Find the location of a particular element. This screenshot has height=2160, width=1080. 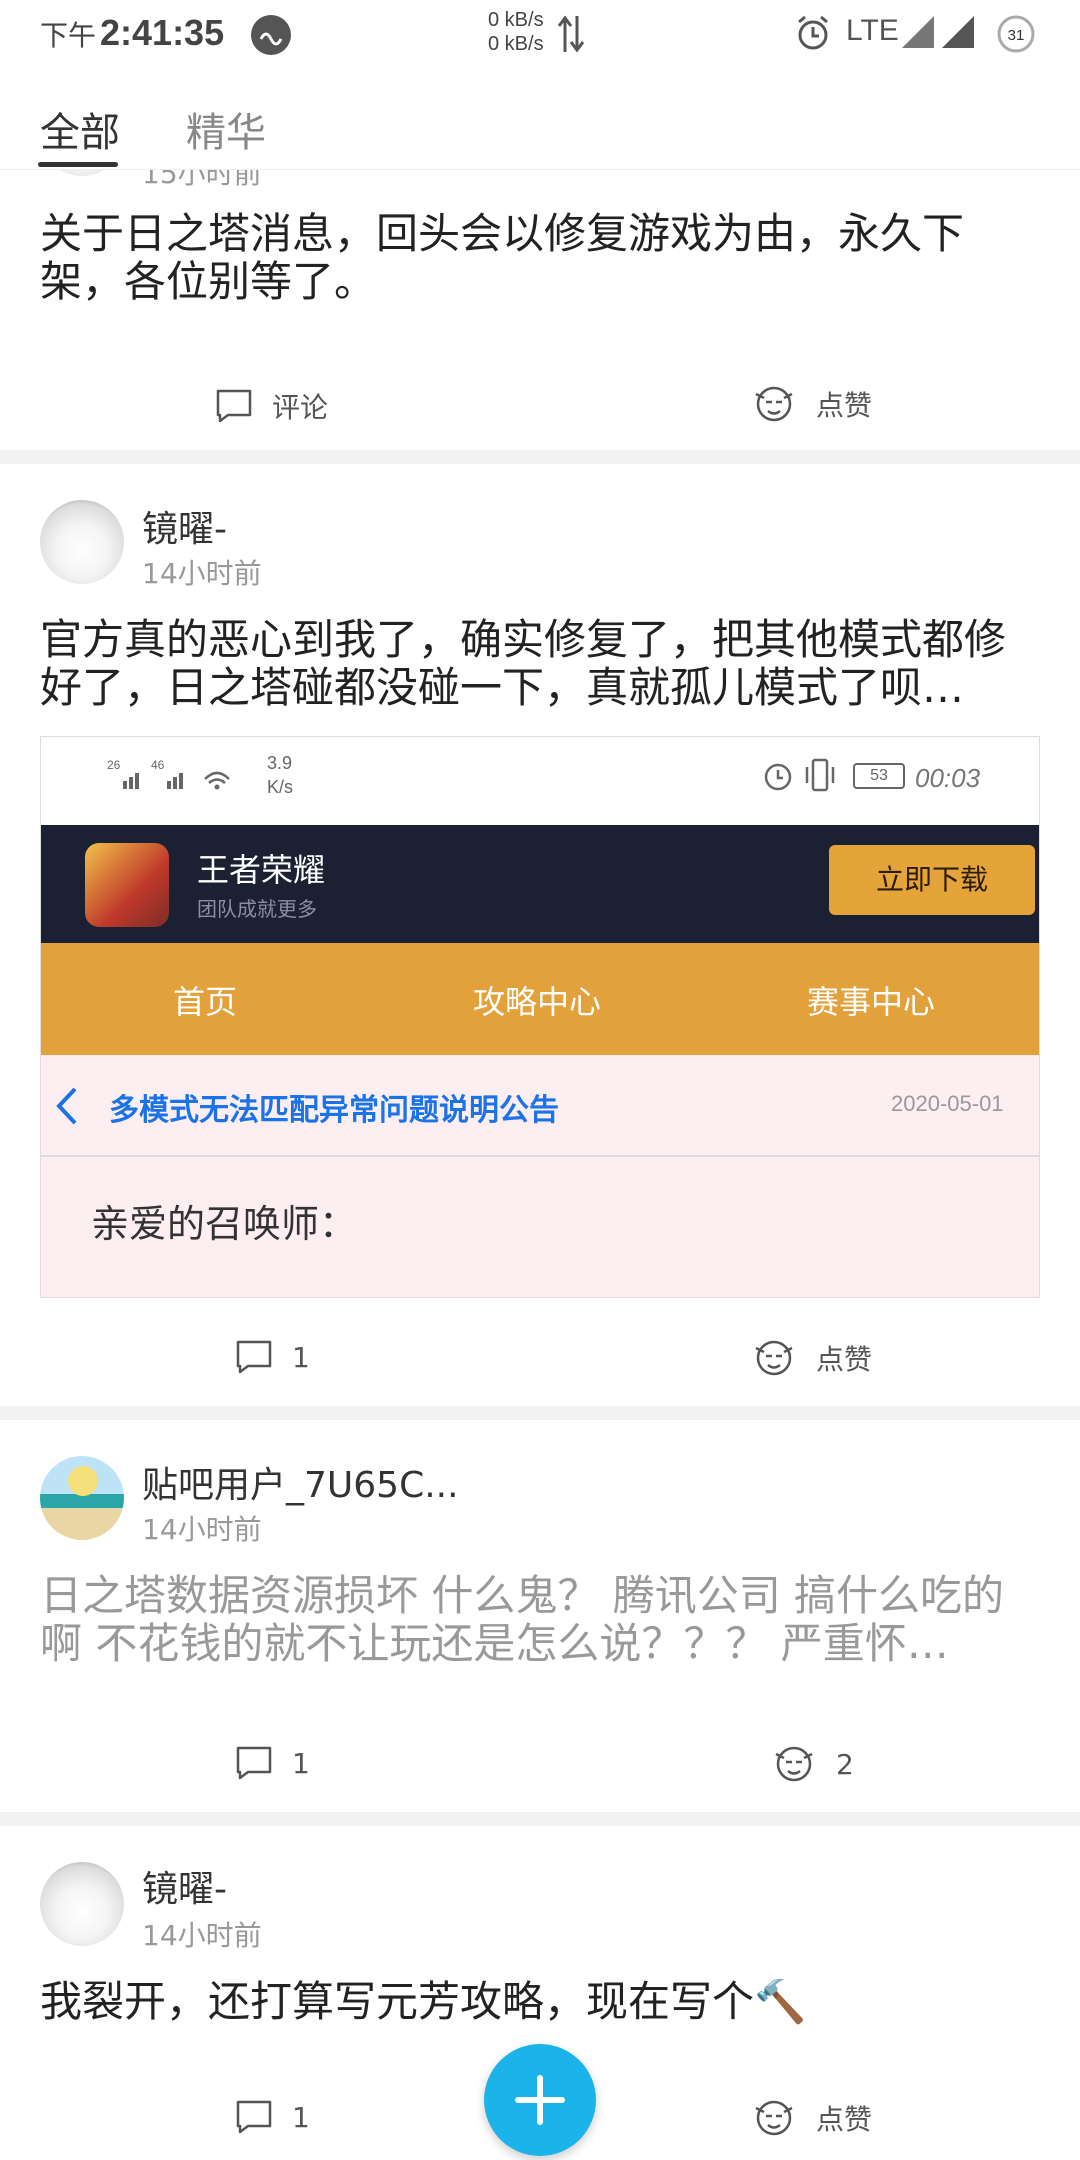

embedded-article-header: 多模式无法匹配异常问题说明公告 2020-05-01 is located at coordinates (540, 1106).